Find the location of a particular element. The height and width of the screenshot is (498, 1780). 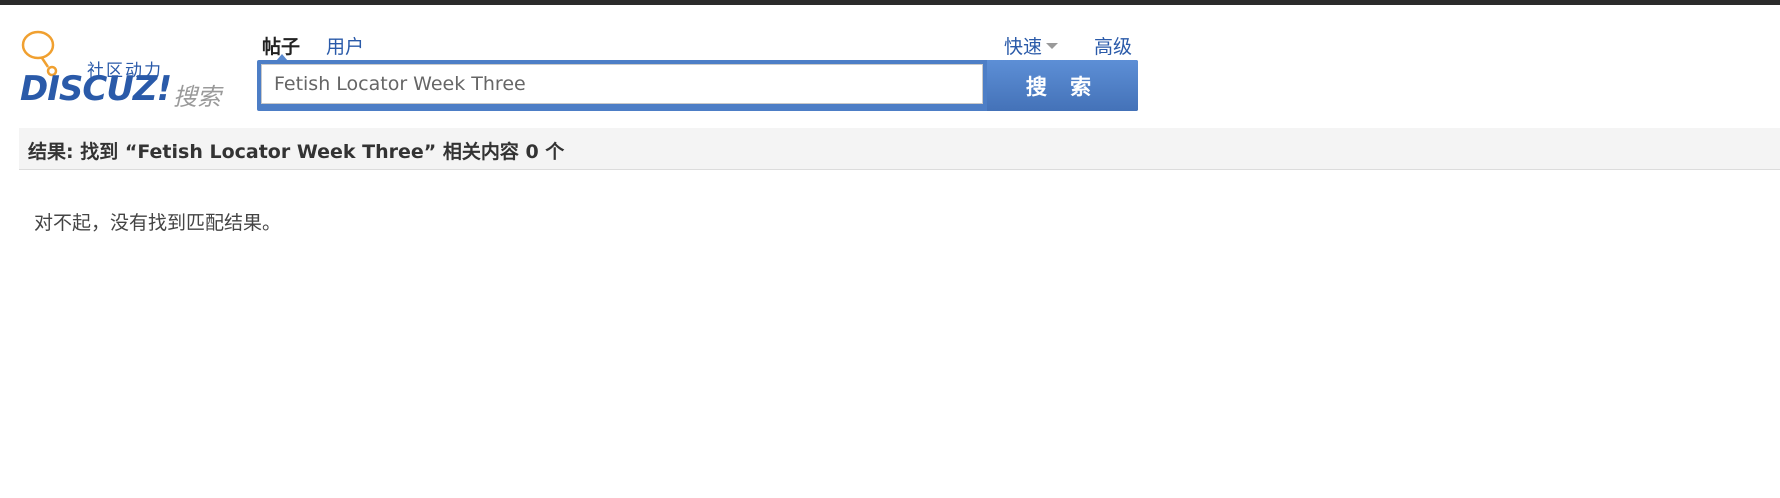

search-bar: 搜 索 is located at coordinates (697, 85).